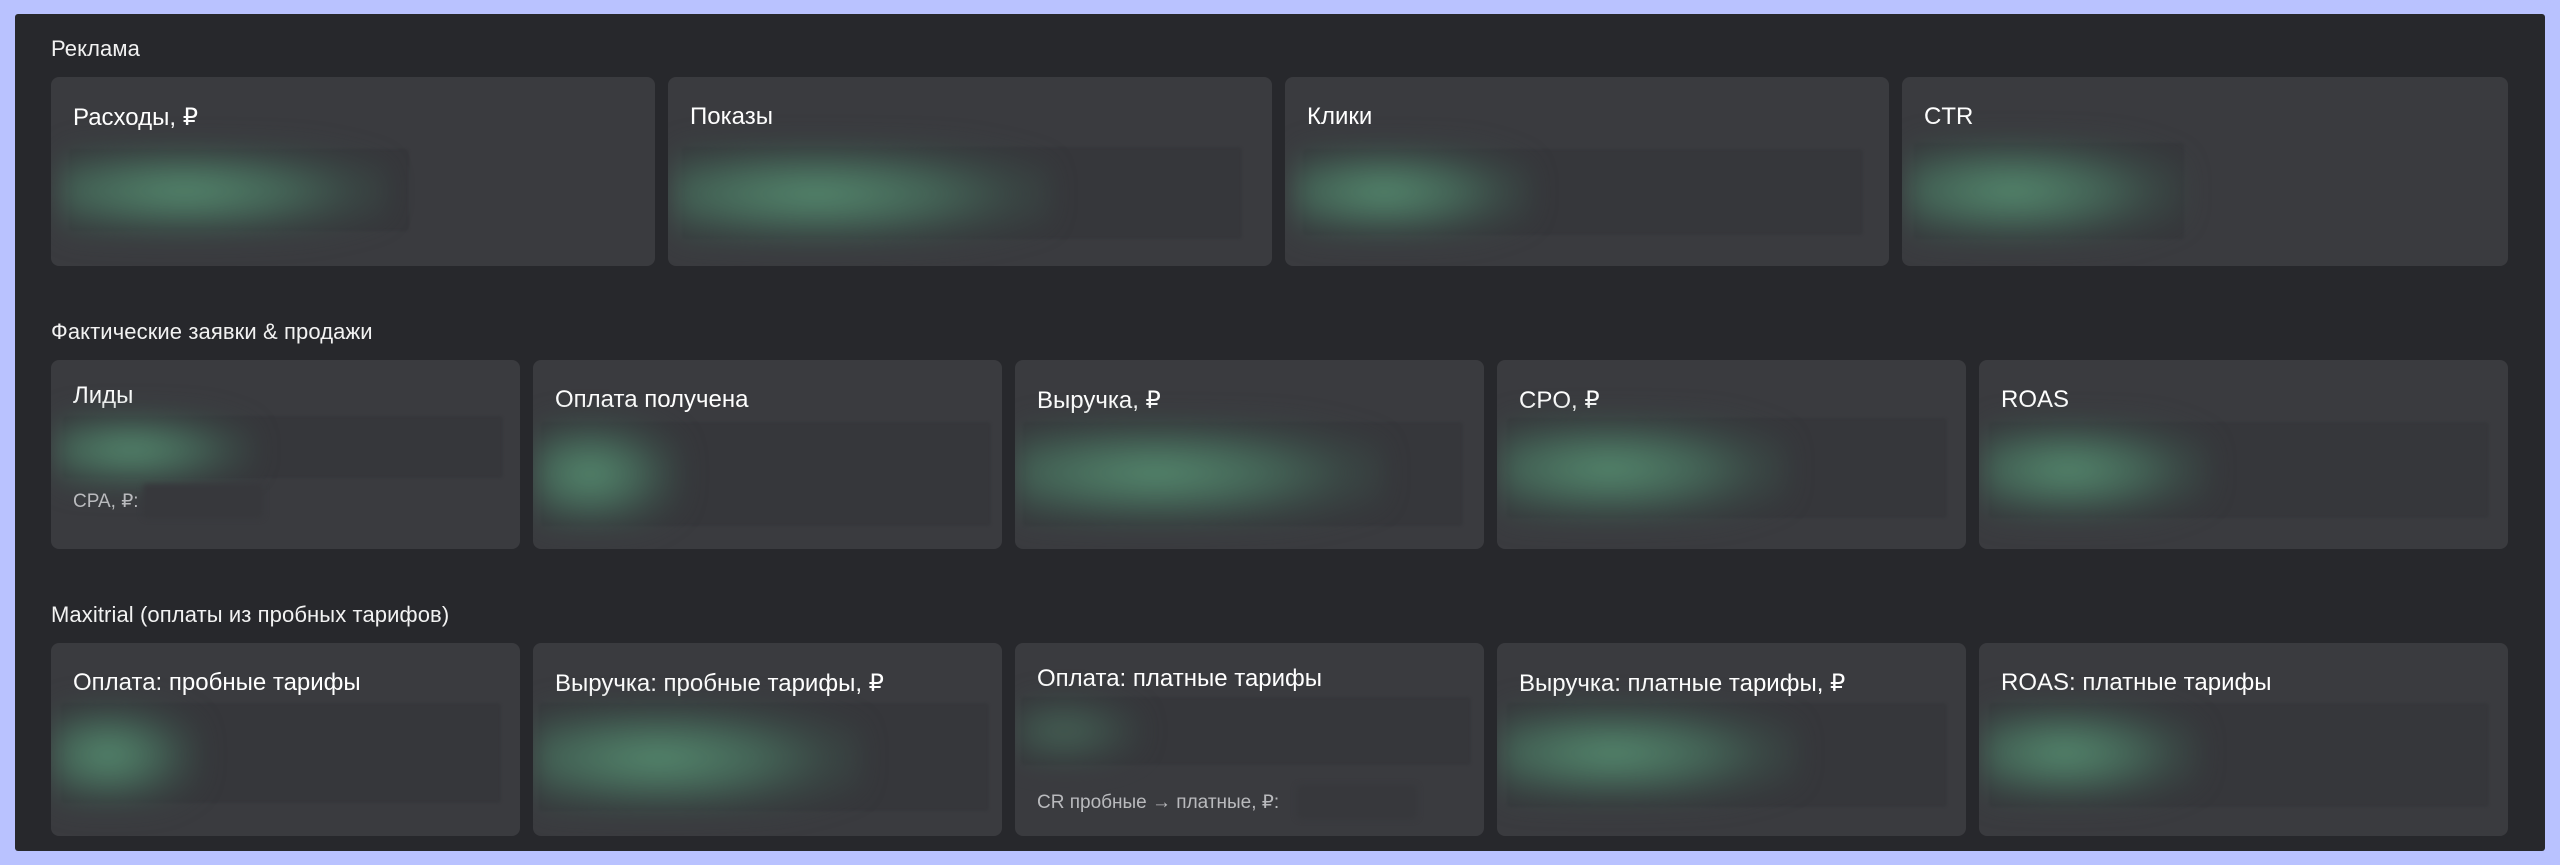 The width and height of the screenshot is (2560, 865). I want to click on metric-card-ctr: CTR, so click(2205, 171).